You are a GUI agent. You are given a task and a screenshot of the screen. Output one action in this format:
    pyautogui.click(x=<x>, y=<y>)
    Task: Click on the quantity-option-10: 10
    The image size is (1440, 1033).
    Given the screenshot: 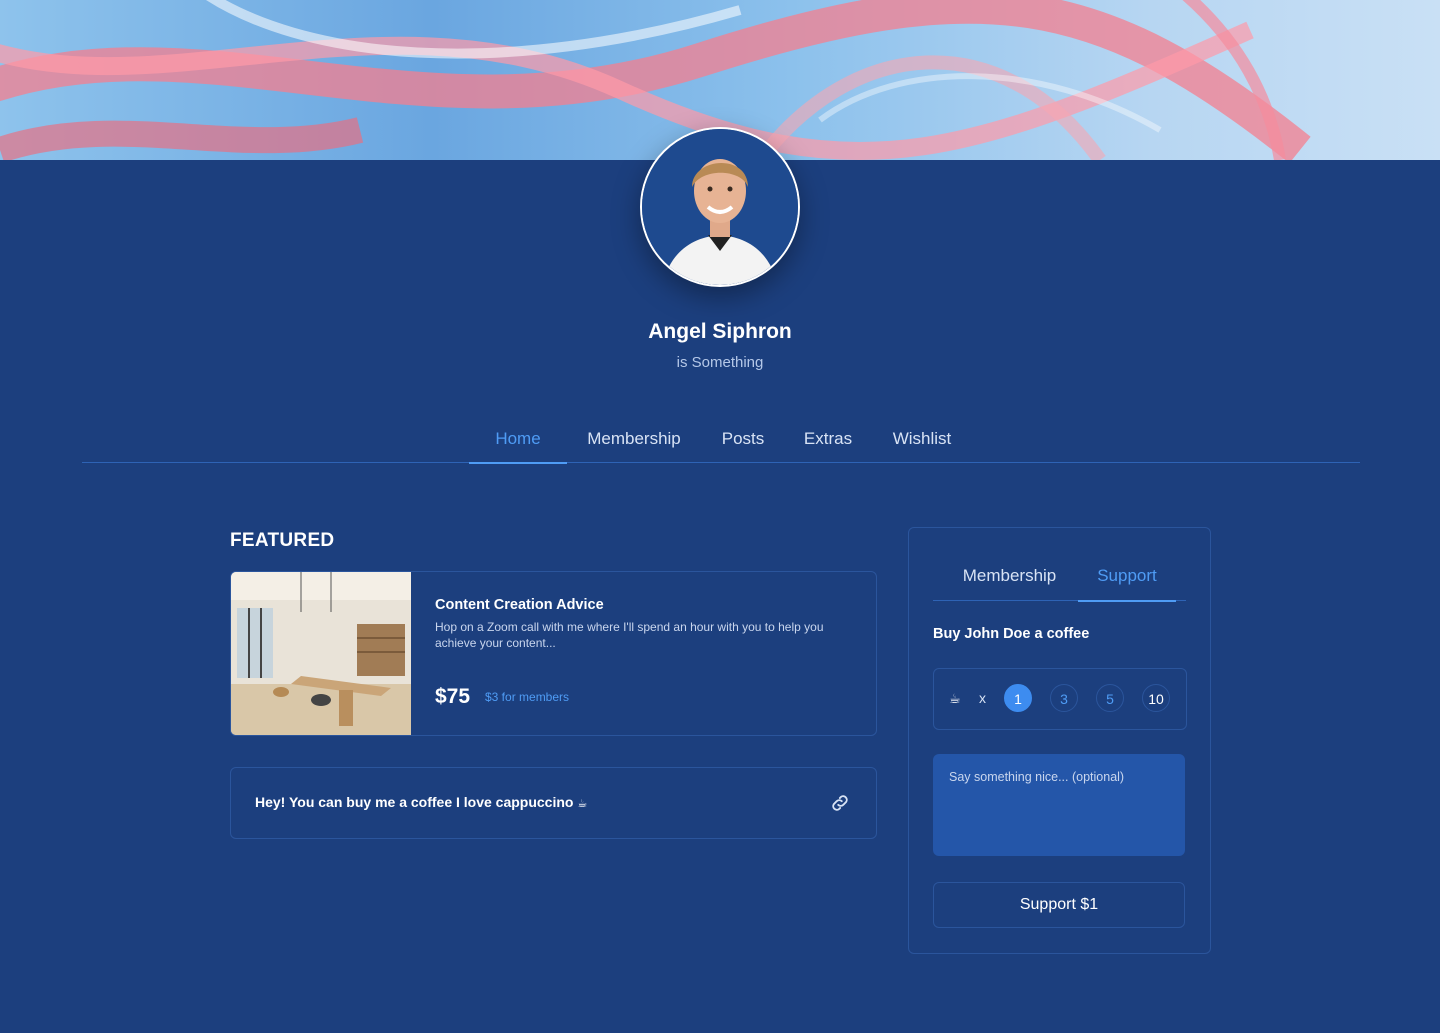 What is the action you would take?
    pyautogui.click(x=1156, y=698)
    